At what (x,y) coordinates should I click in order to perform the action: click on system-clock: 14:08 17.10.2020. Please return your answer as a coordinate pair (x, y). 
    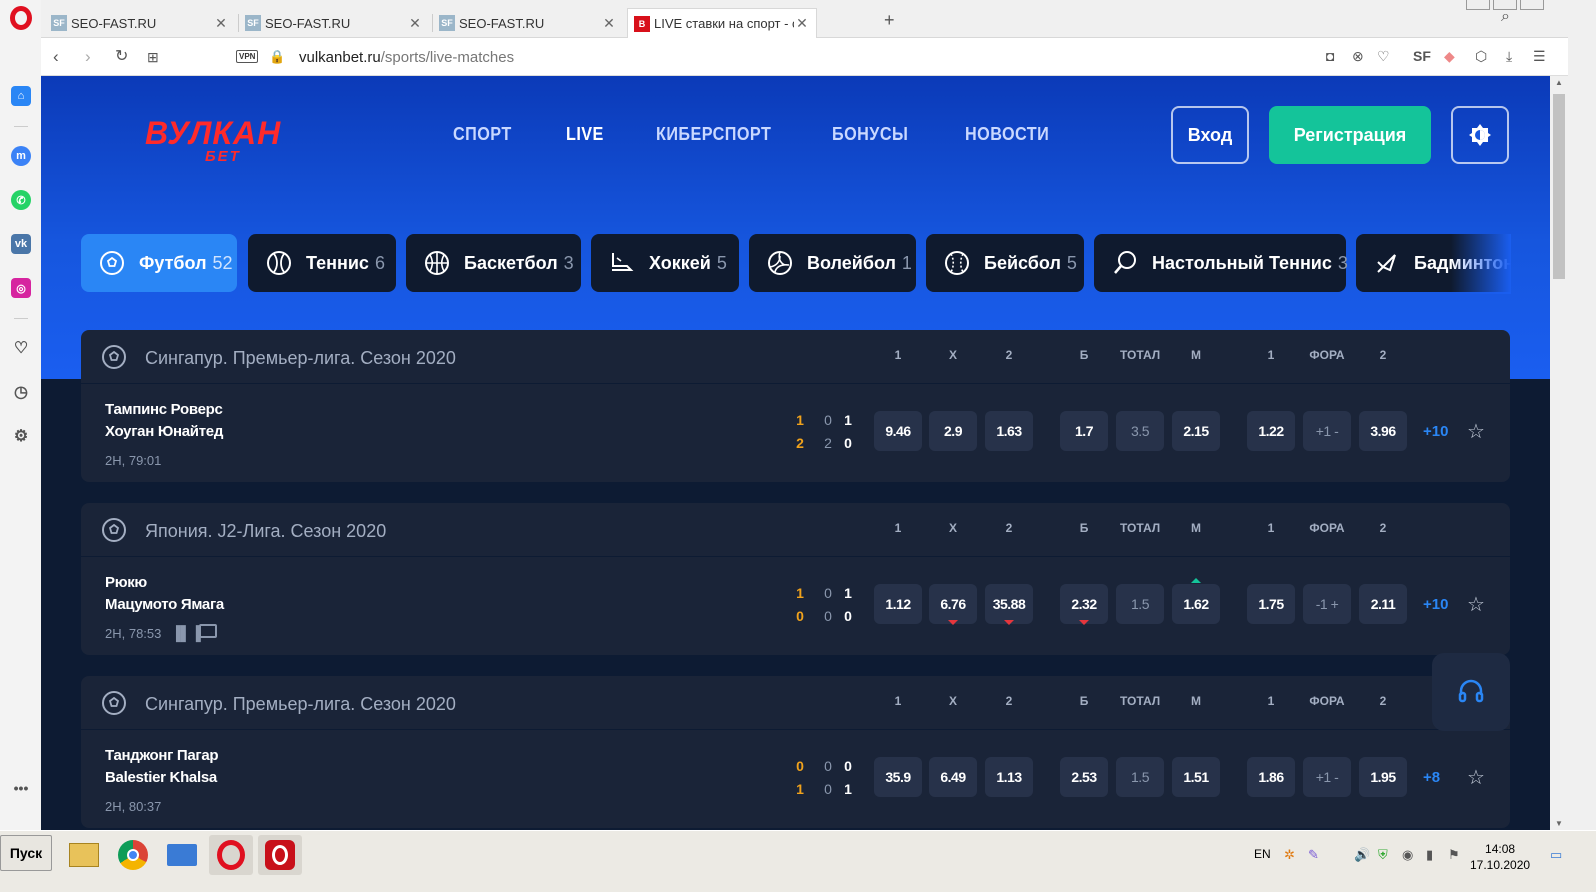
    Looking at the image, I should click on (1500, 857).